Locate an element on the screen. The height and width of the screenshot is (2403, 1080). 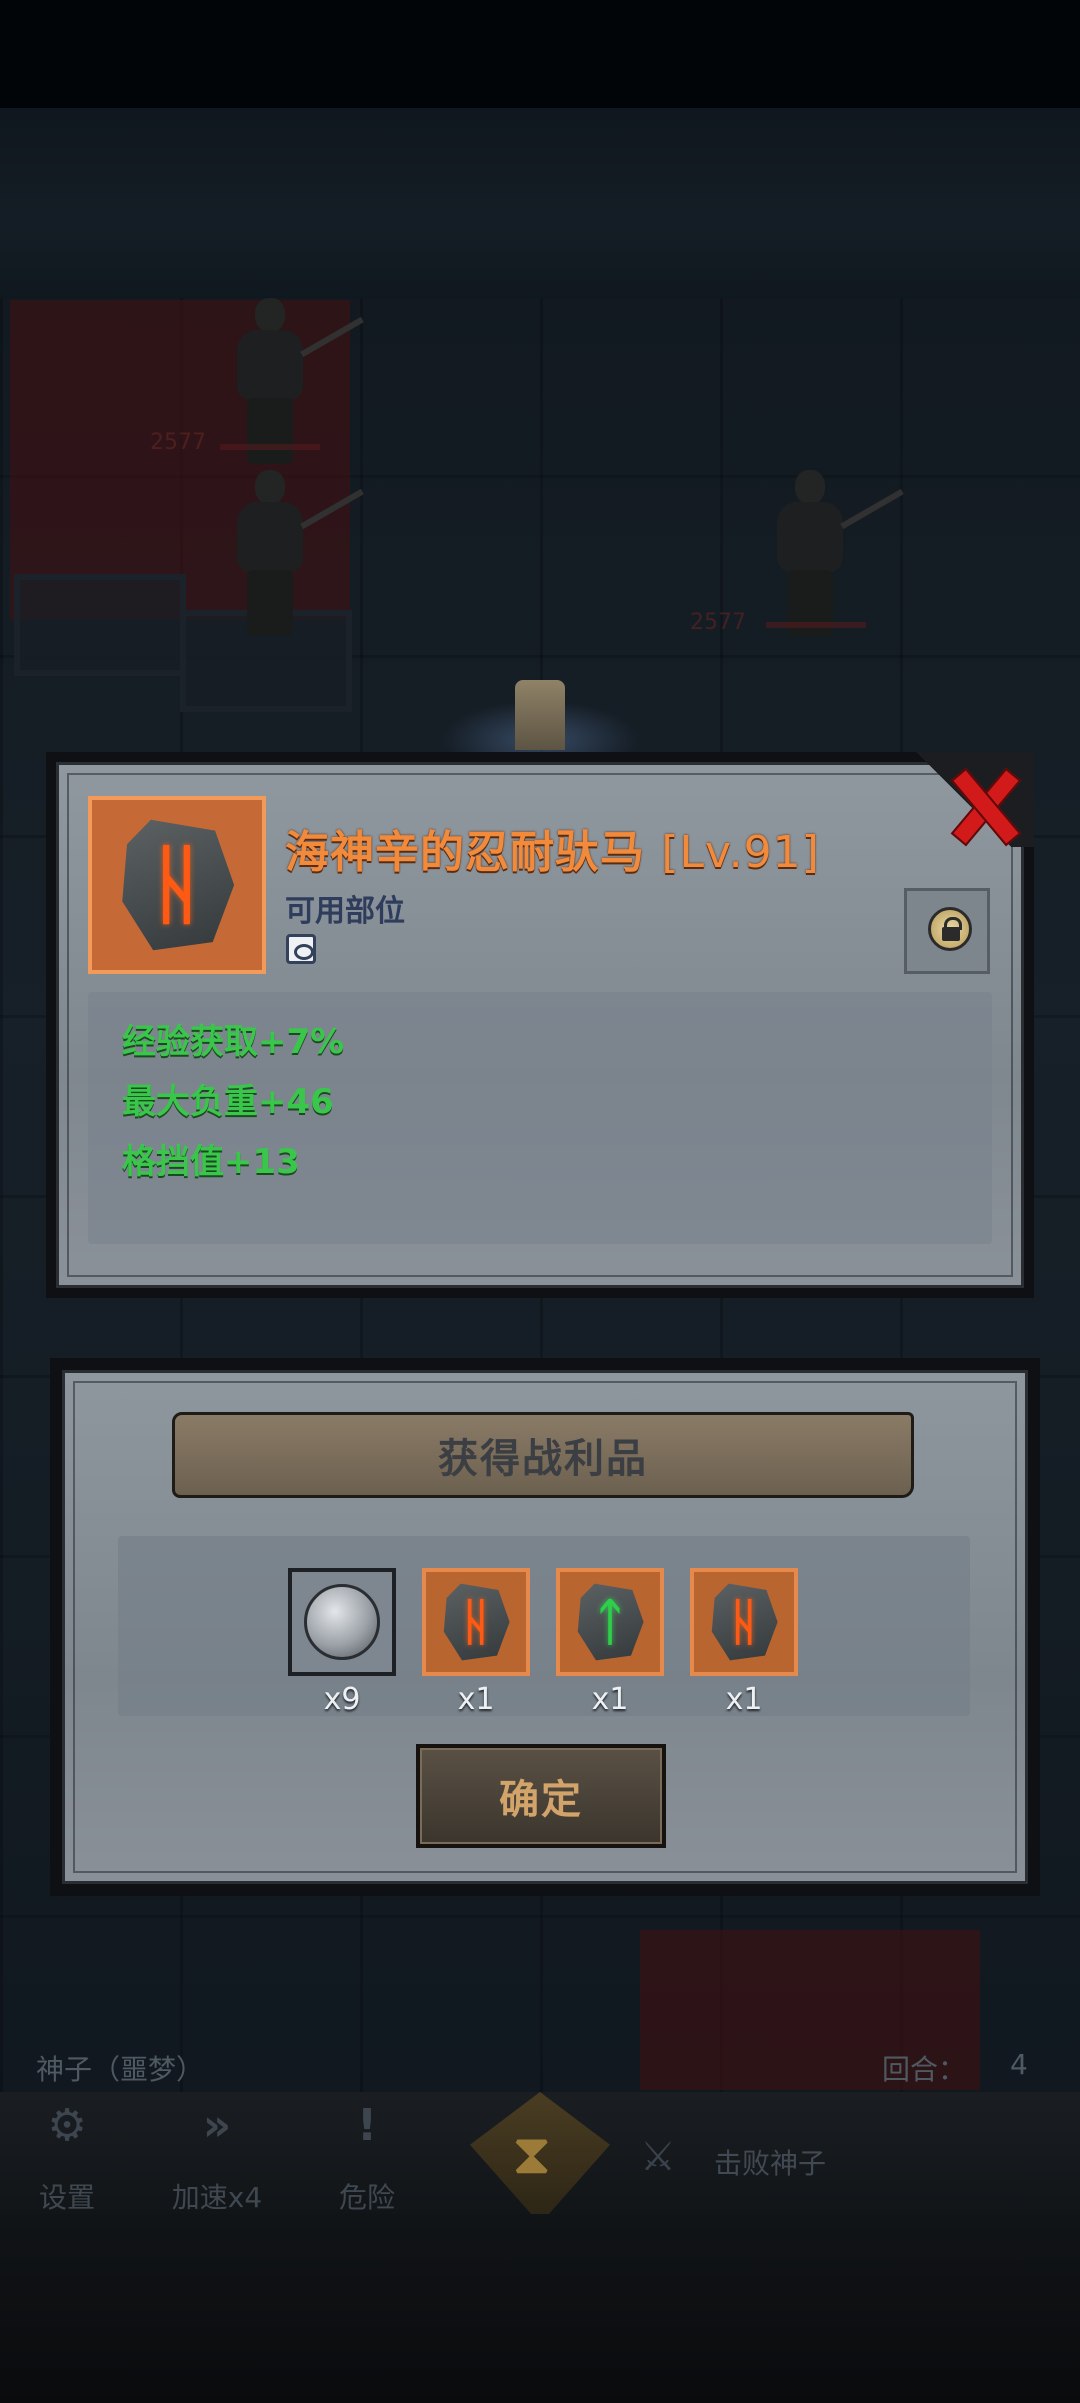
stat-max-weight: 最大负重+46 is located at coordinates (228, 1102).